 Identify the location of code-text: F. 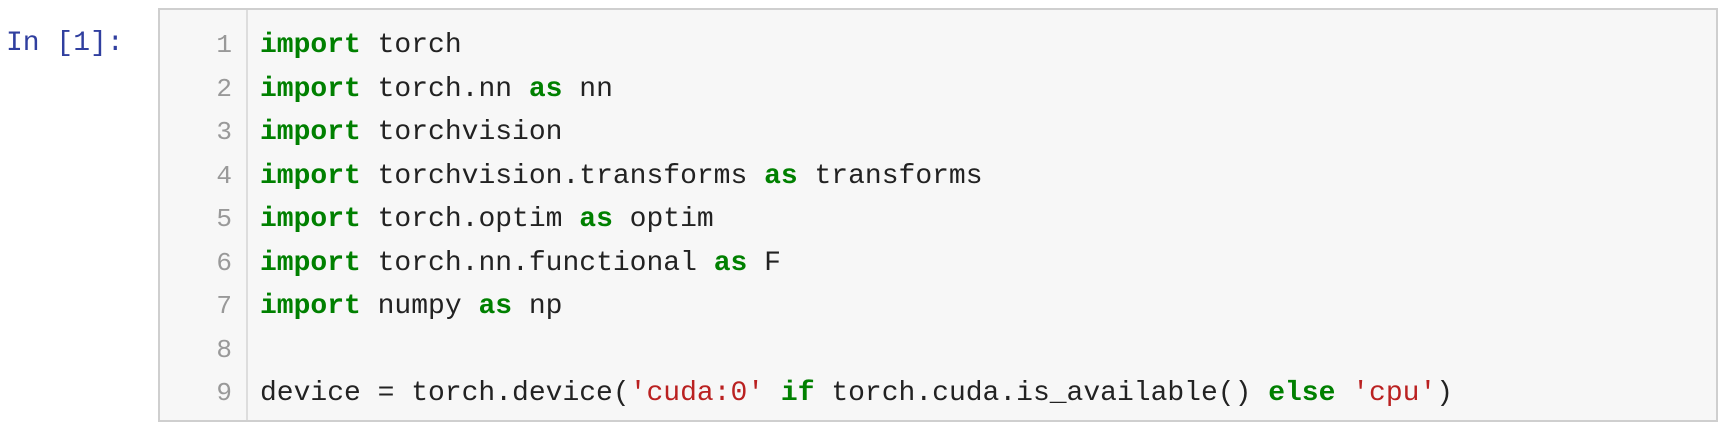
(764, 263).